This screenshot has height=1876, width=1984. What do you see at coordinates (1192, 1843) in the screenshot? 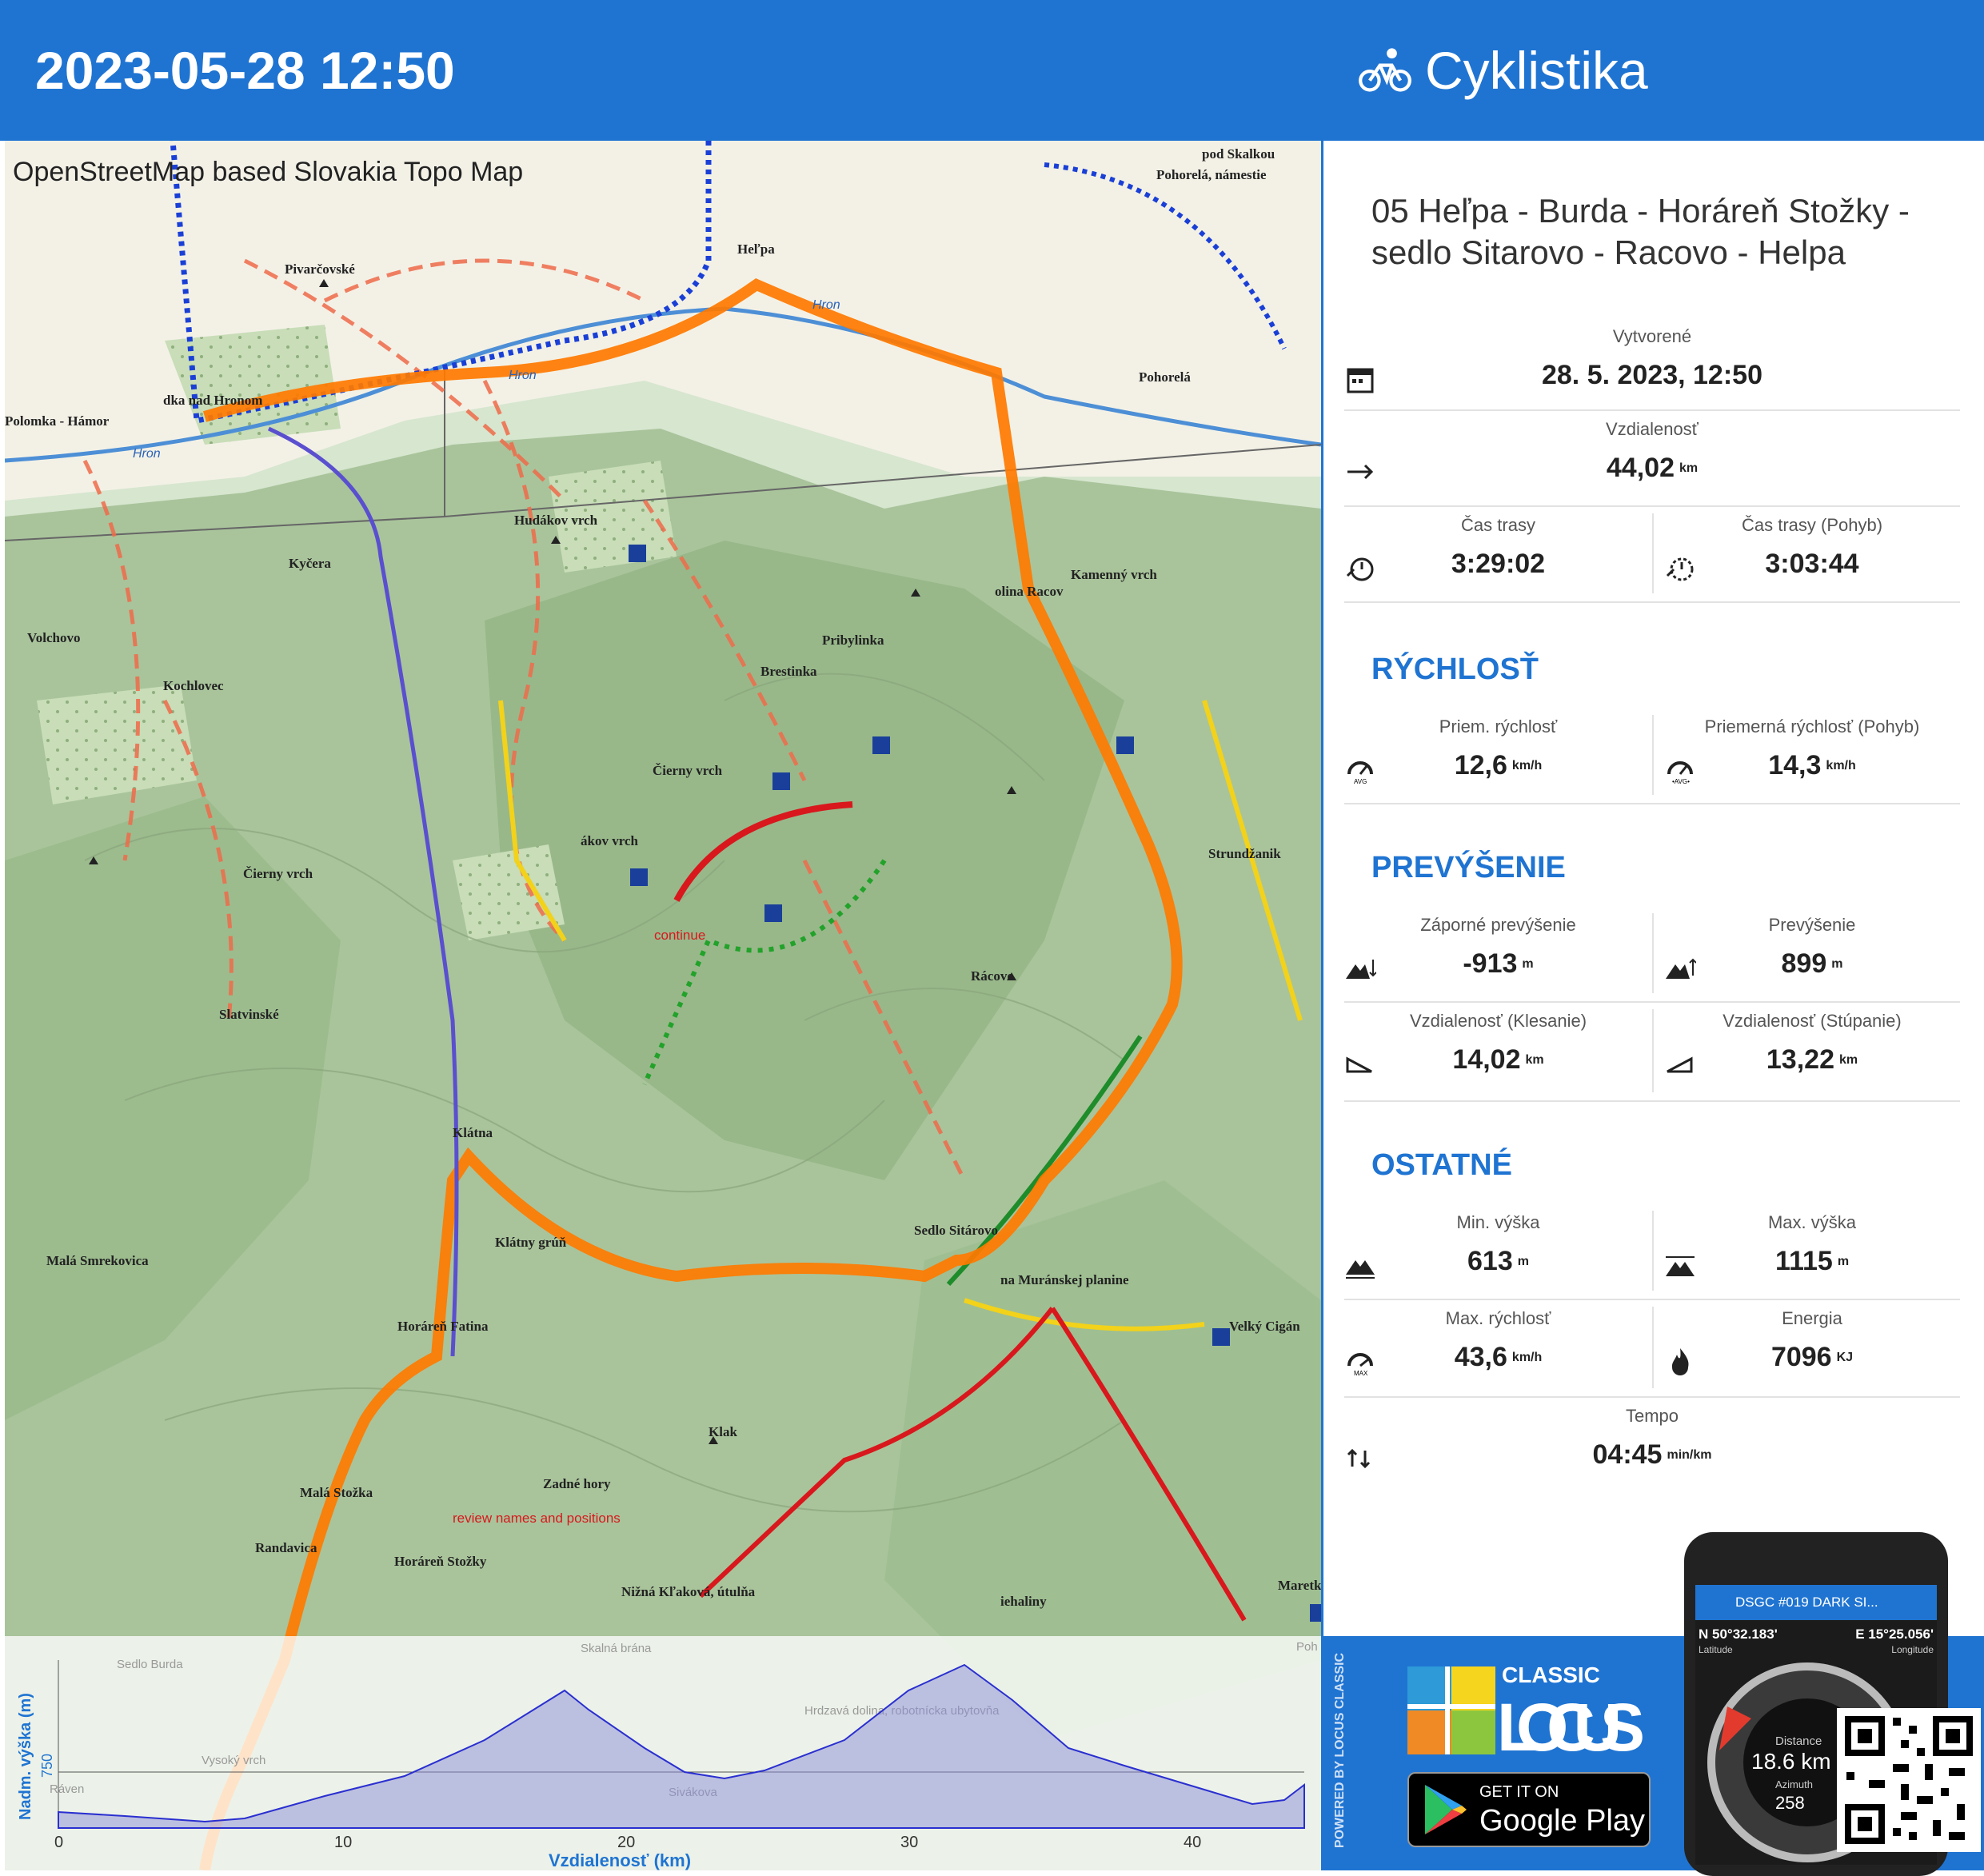
I see `x-tick: 40` at bounding box center [1192, 1843].